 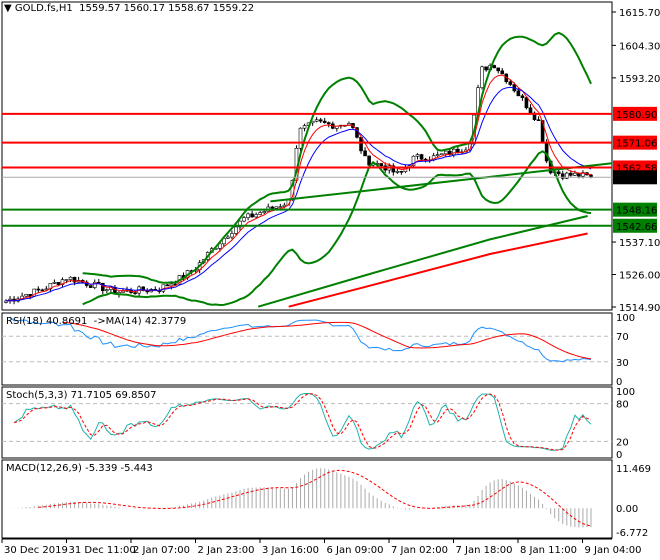 I want to click on macd-signal, so click(x=315, y=498).